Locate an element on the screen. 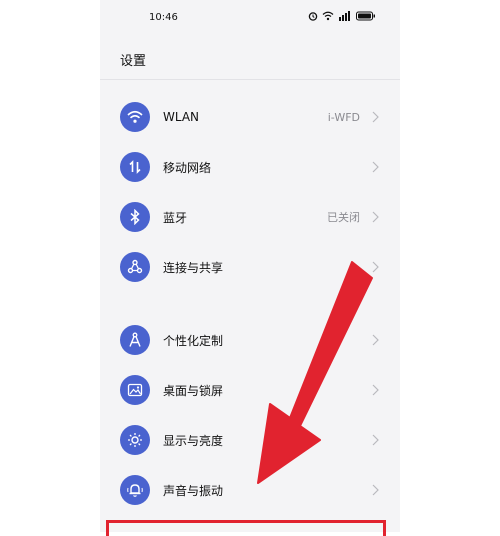 This screenshot has height=536, width=500. status-bar: 10:46 is located at coordinates (250, 19).